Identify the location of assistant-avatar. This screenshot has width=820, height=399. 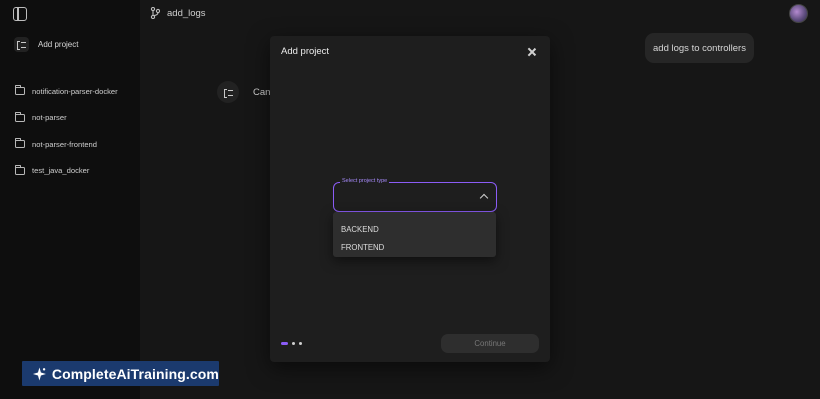
(228, 92).